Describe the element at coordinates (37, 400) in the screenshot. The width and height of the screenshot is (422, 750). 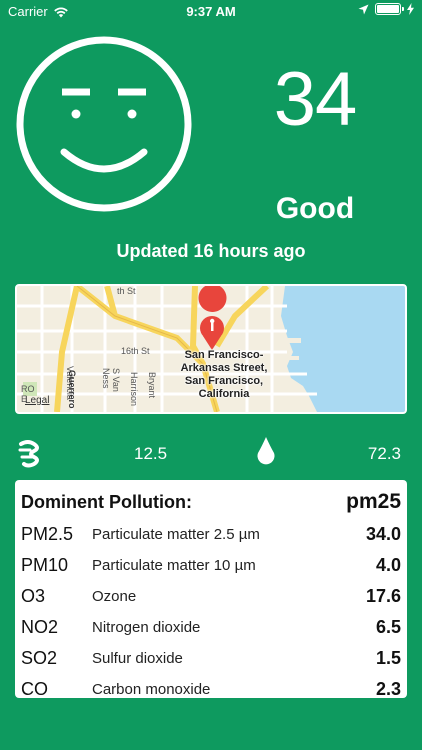
I see `map-legal-link: Legal` at that location.